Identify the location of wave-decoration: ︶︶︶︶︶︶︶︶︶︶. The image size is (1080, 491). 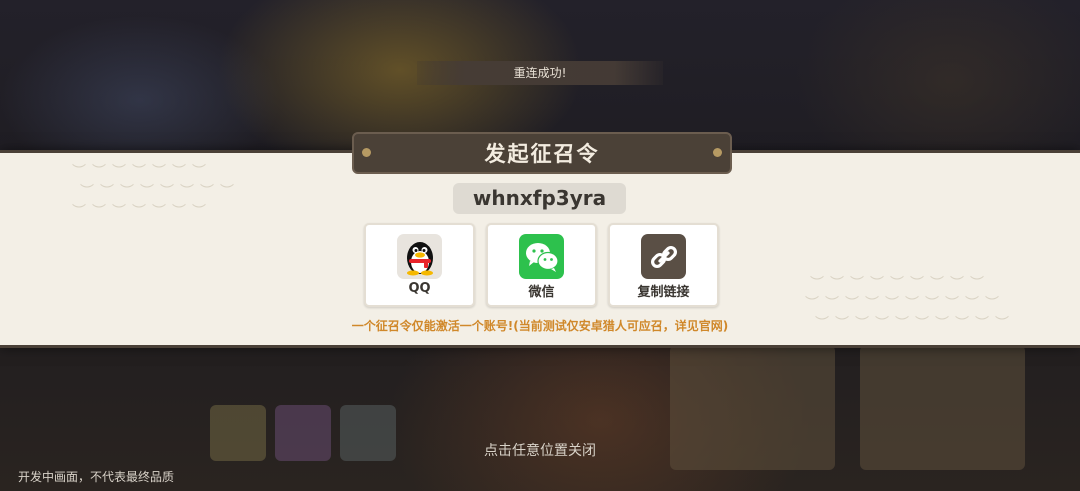
(905, 304).